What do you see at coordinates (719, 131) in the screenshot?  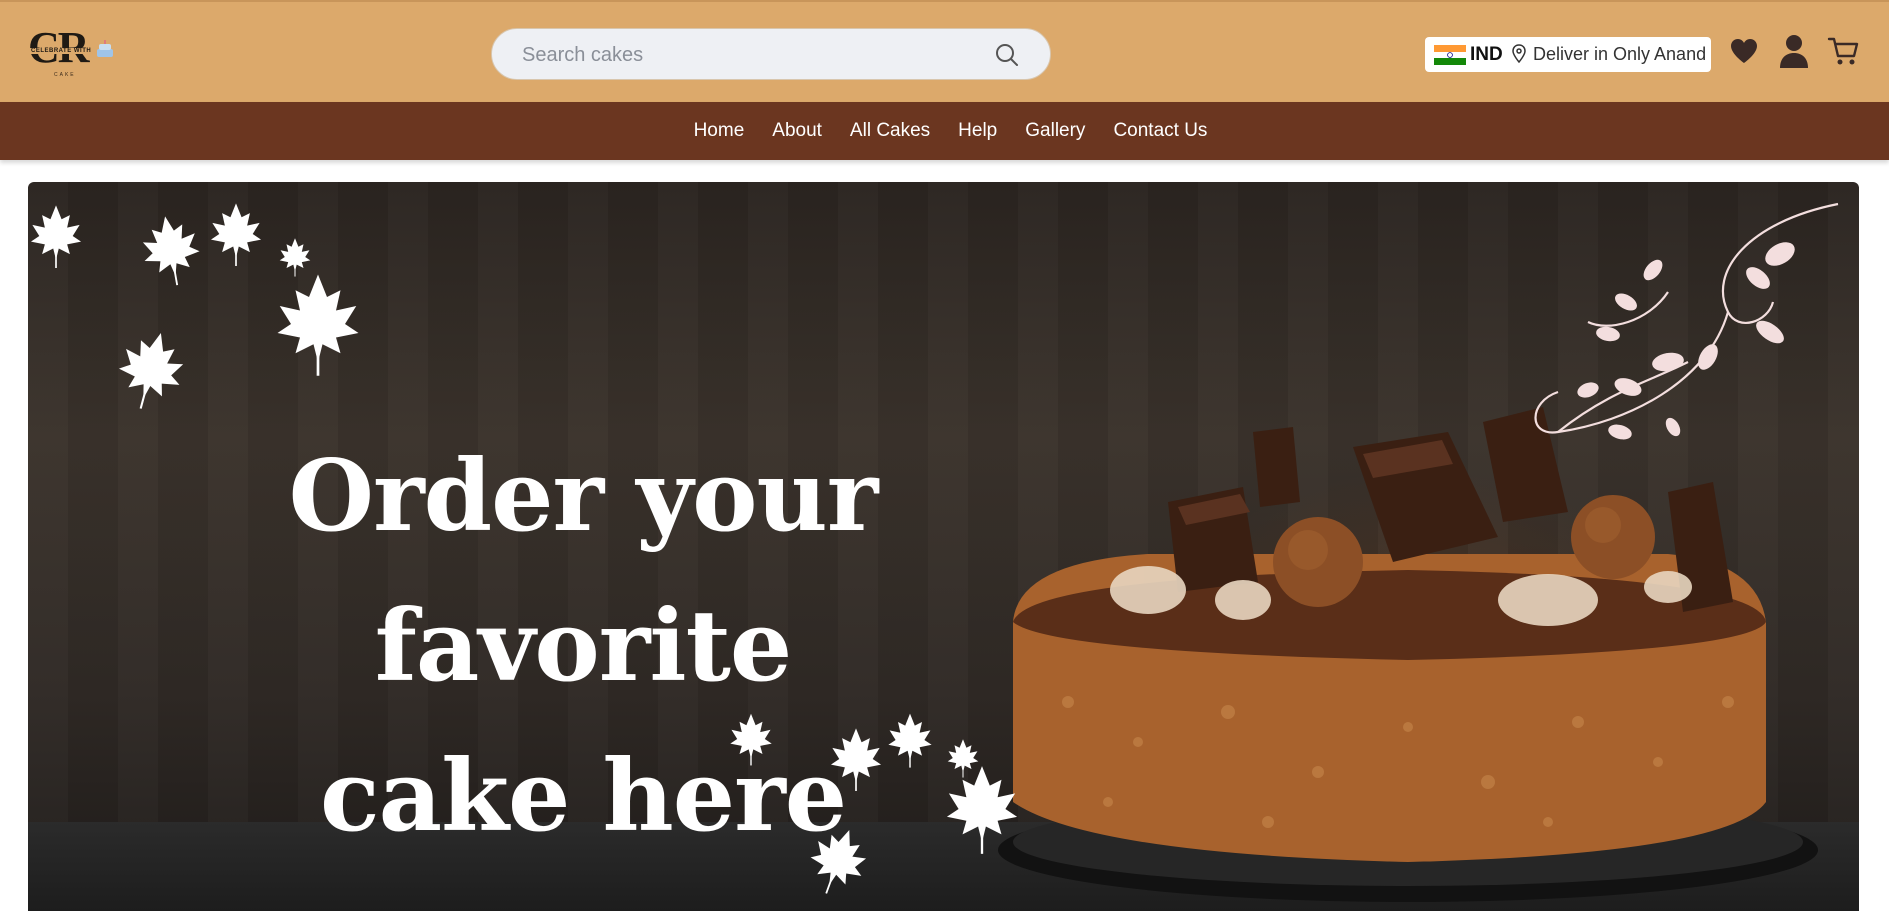 I see `nav-home: Home` at bounding box center [719, 131].